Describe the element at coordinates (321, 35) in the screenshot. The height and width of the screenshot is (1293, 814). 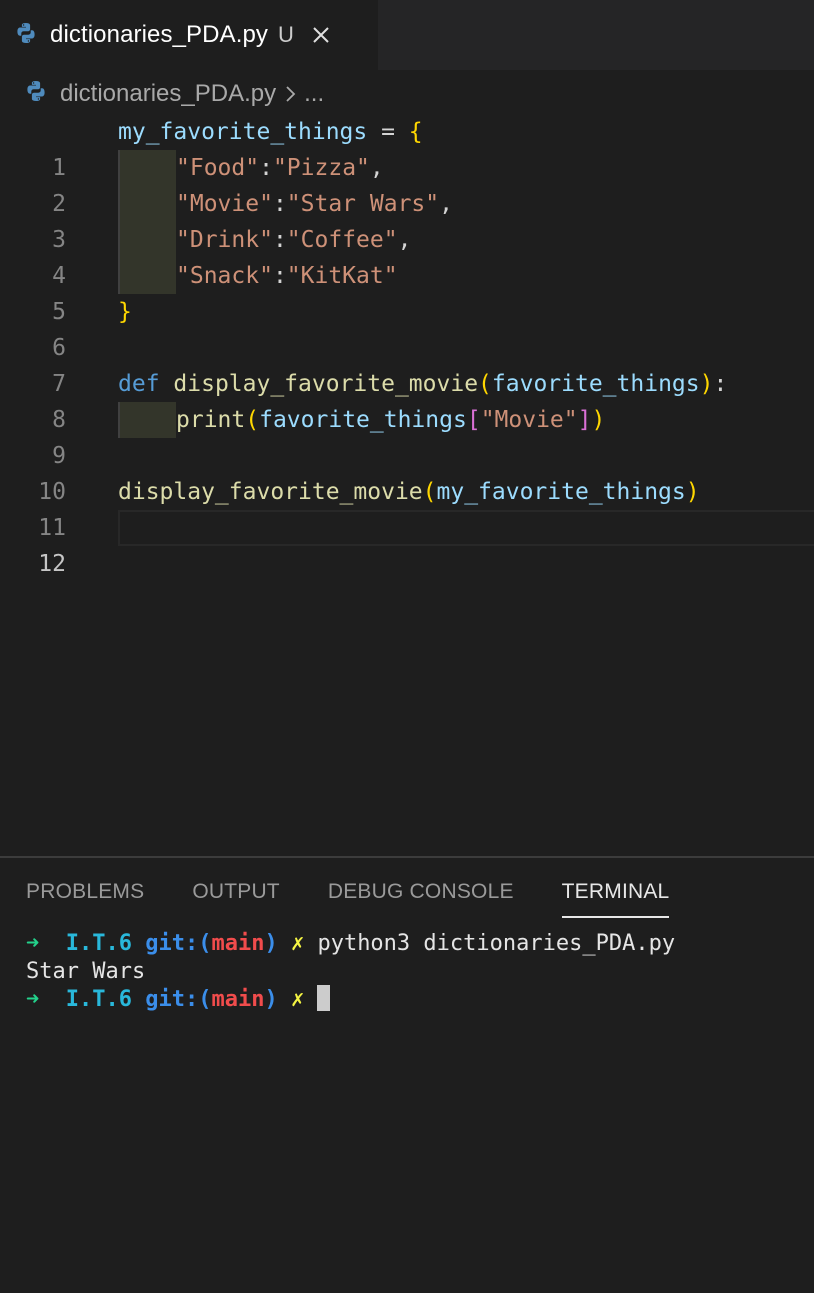
I see `close-icon` at that location.